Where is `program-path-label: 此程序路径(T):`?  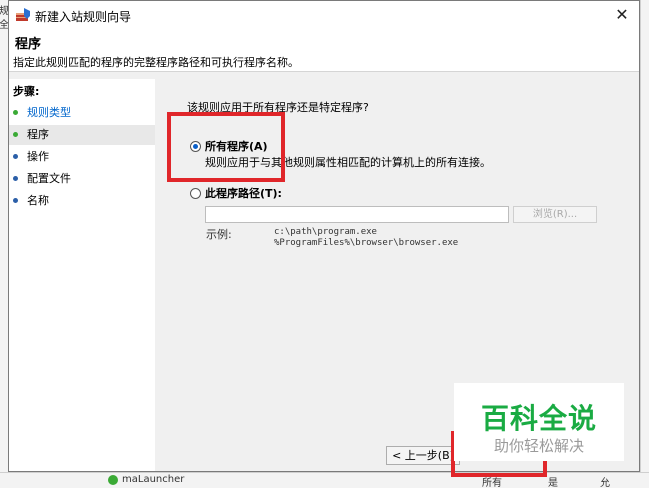
program-path-label: 此程序路径(T): is located at coordinates (243, 193).